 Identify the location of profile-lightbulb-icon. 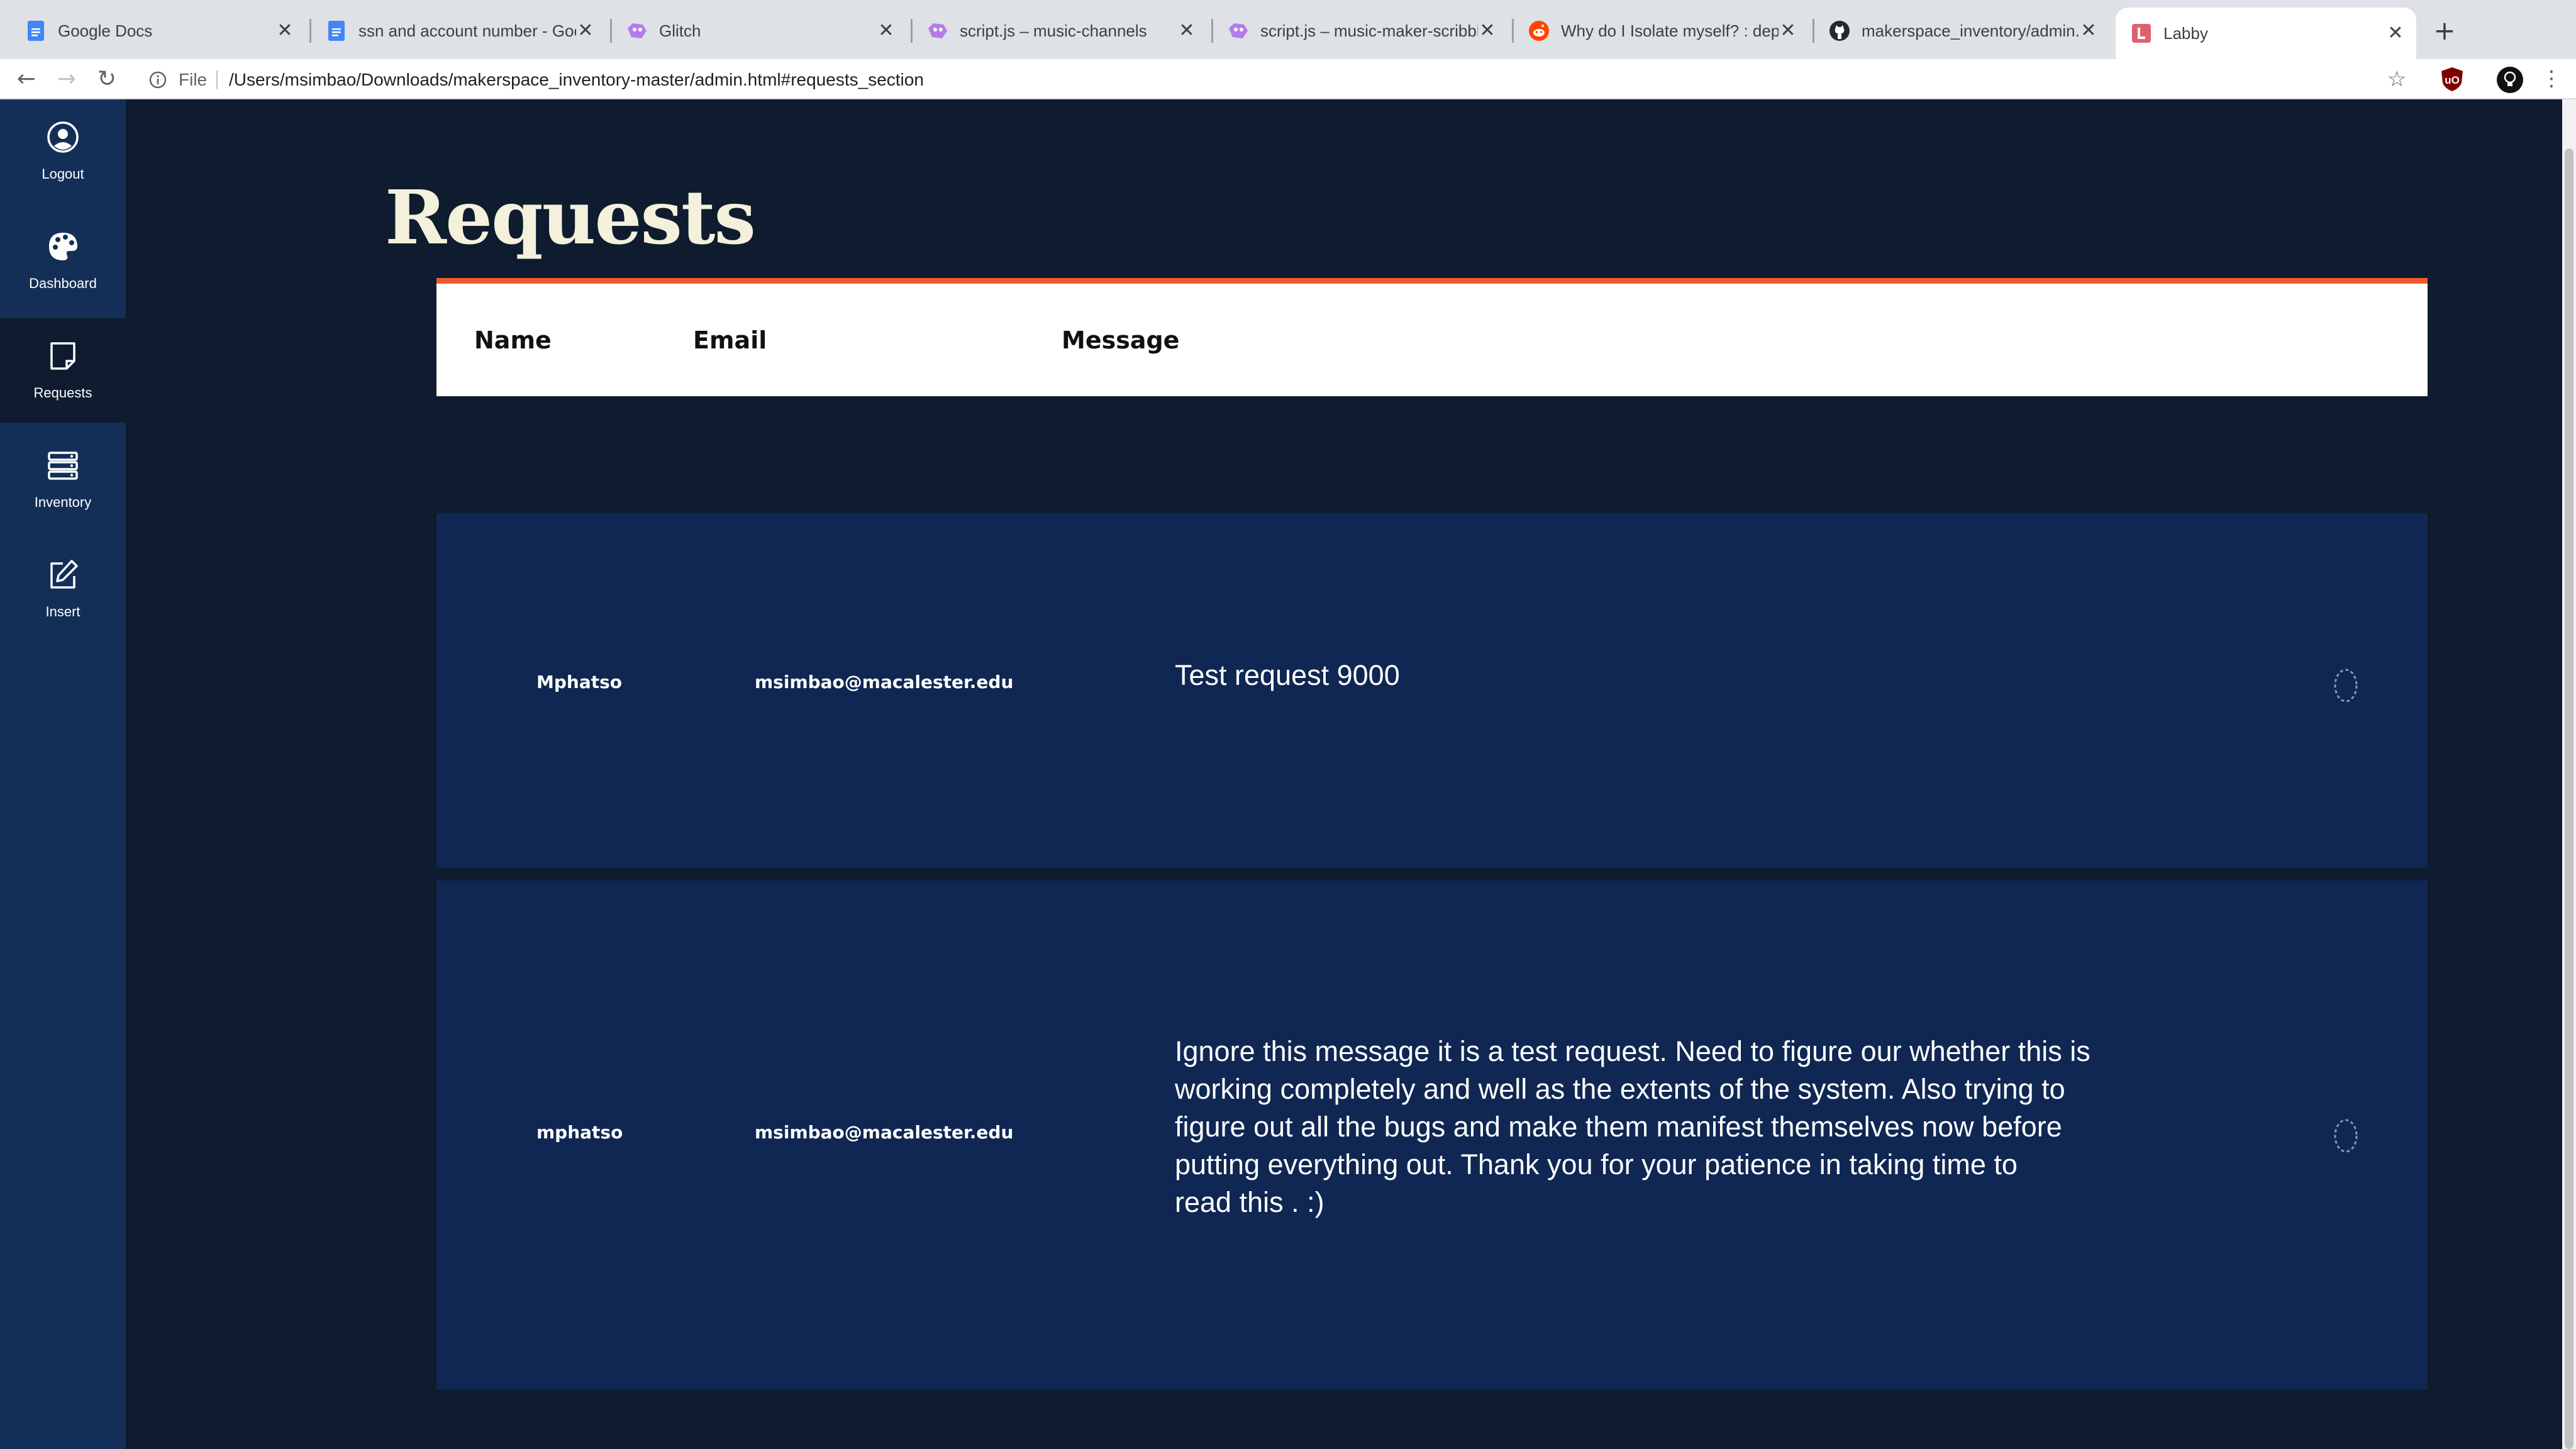
(2510, 78).